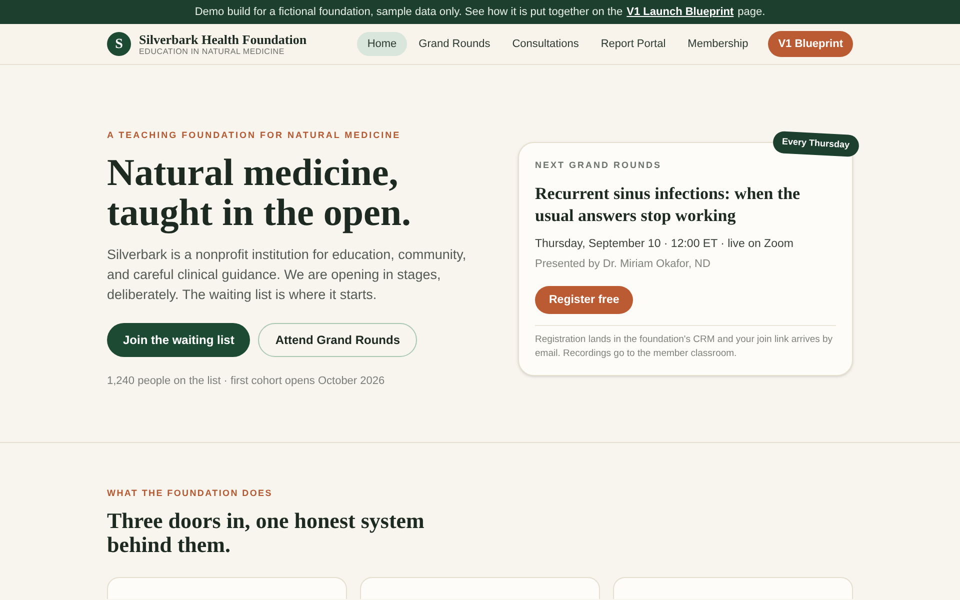  Describe the element at coordinates (246, 381) in the screenshot. I see `waitlist-note: 1,240 people on the list · first cohort opens October 2026` at that location.